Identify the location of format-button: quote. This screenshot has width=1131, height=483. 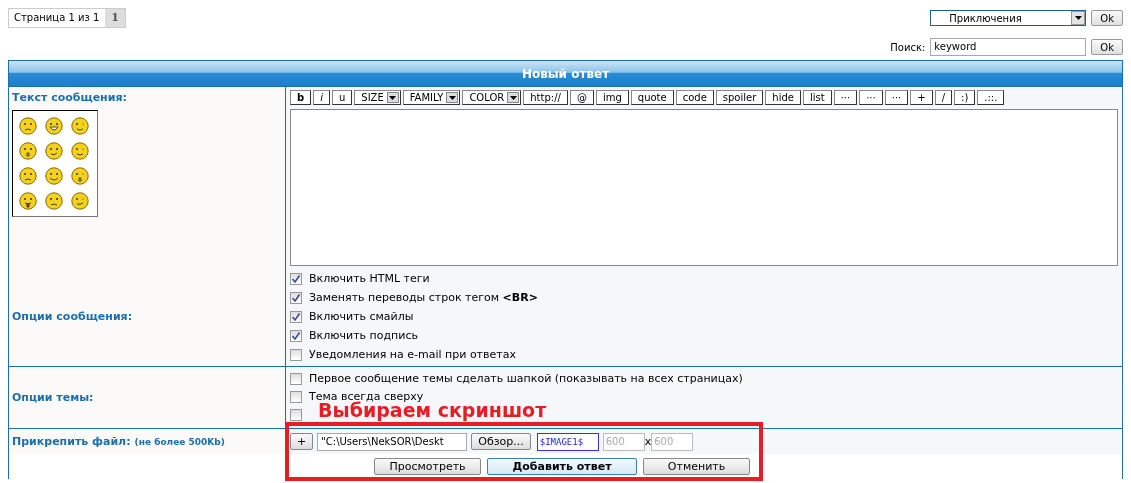
(652, 97).